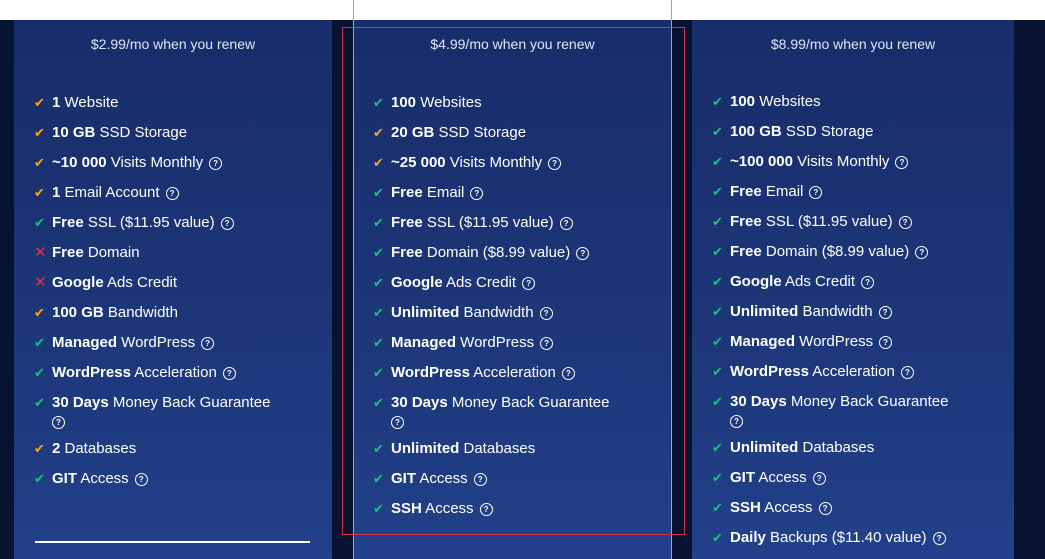 The width and height of the screenshot is (1045, 559). Describe the element at coordinates (858, 192) in the screenshot. I see `feature-item: ✔ Free Email?` at that location.